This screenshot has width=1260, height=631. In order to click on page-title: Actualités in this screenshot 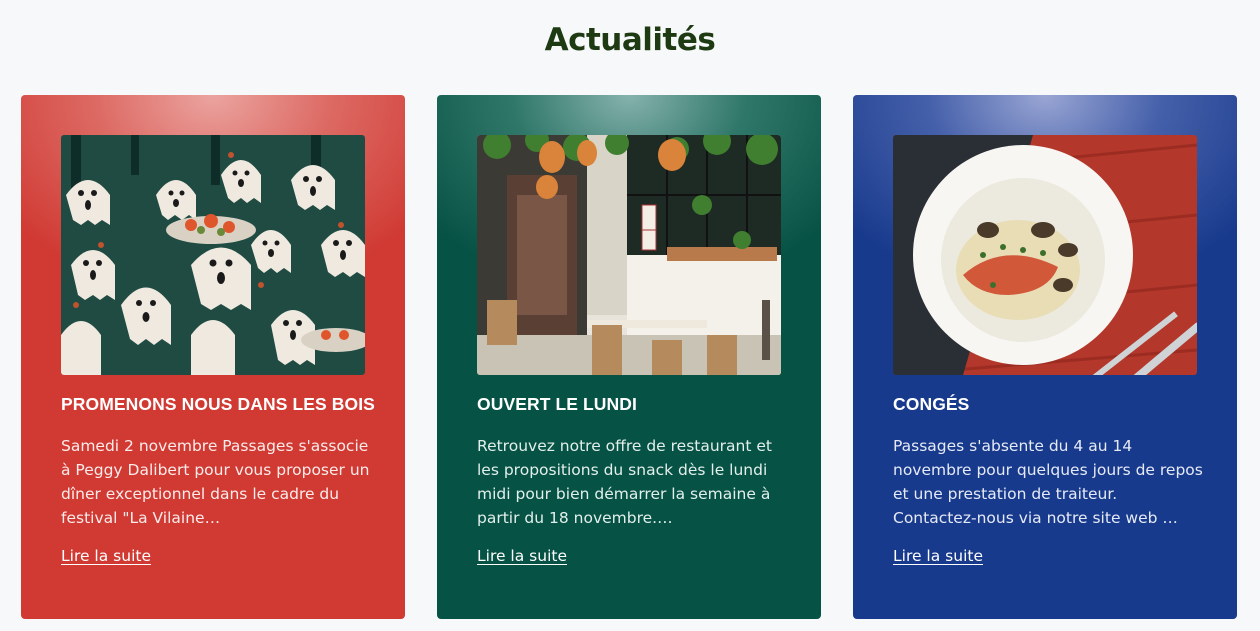, I will do `click(630, 40)`.